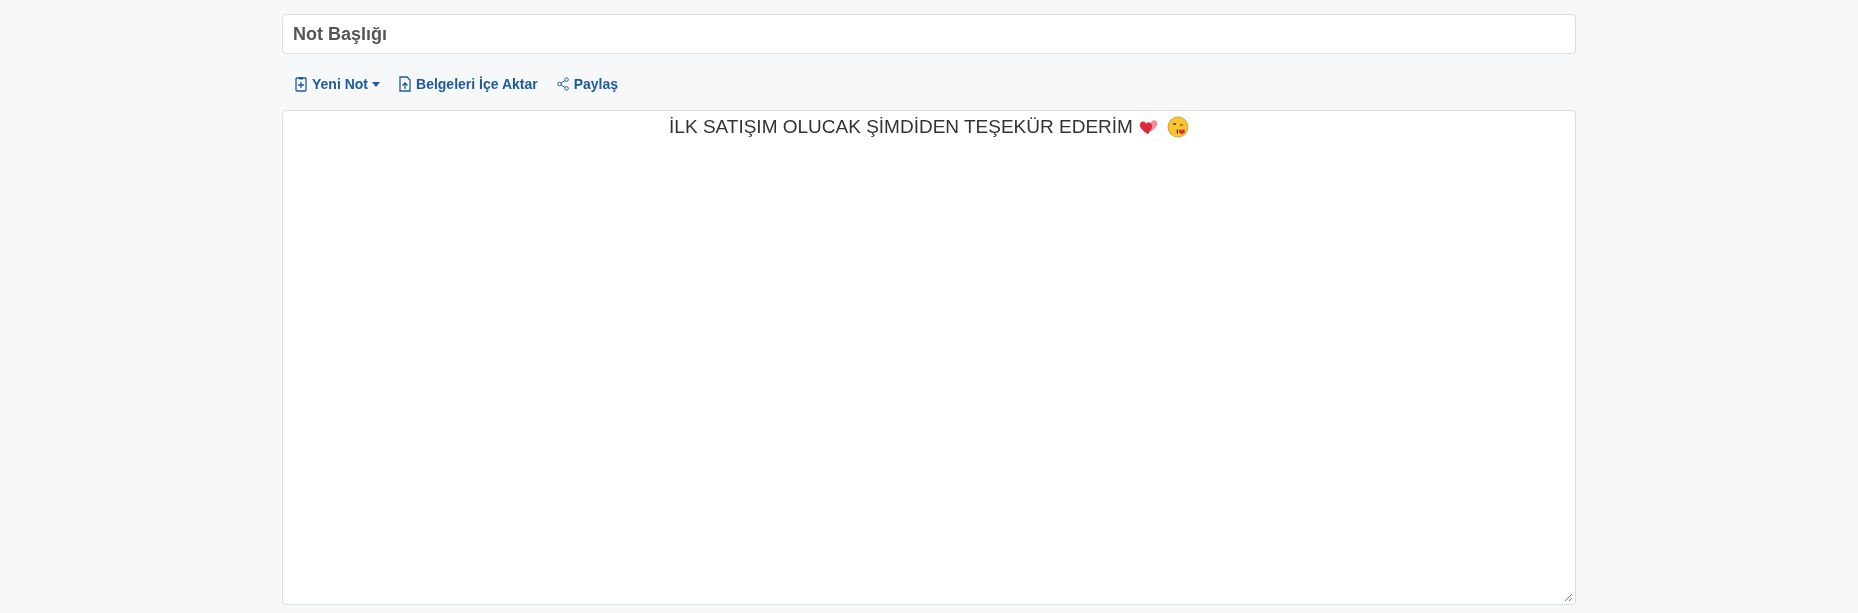  Describe the element at coordinates (587, 84) in the screenshot. I see `toolbar-button: Paylaş` at that location.